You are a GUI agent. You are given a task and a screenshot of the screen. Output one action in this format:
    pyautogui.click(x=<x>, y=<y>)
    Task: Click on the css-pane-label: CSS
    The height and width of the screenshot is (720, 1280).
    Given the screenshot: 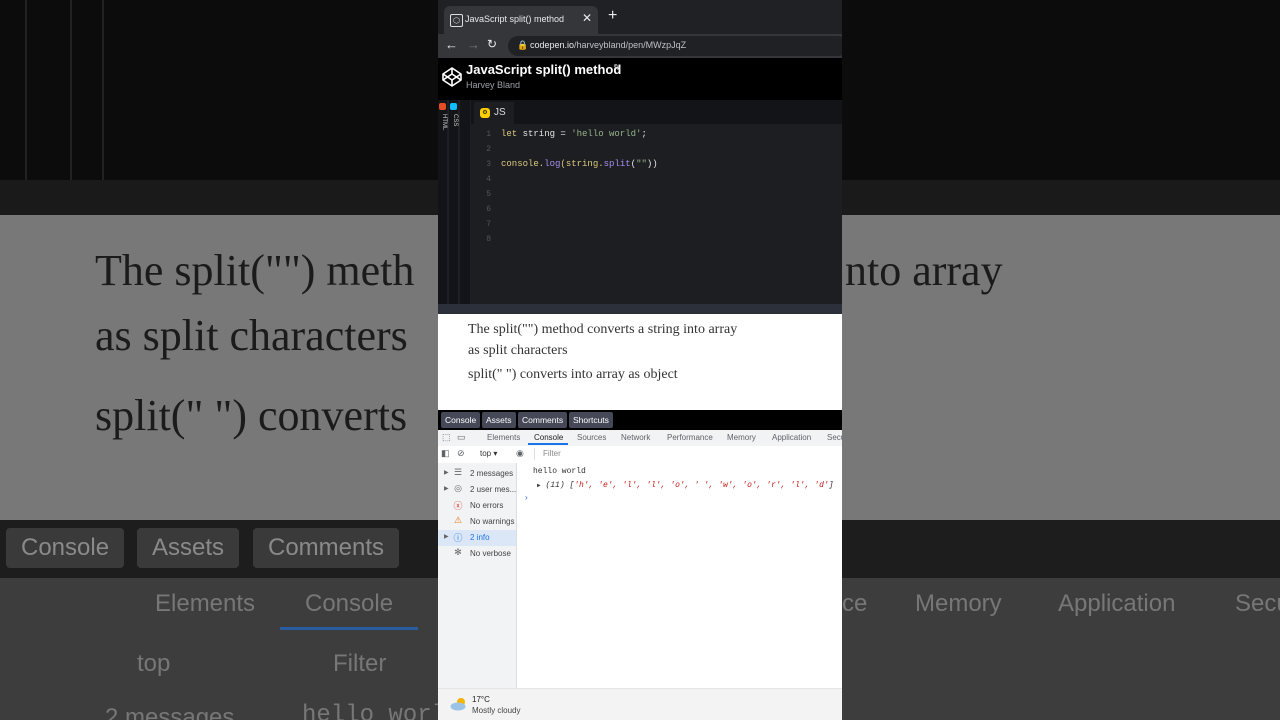 What is the action you would take?
    pyautogui.click(x=455, y=120)
    